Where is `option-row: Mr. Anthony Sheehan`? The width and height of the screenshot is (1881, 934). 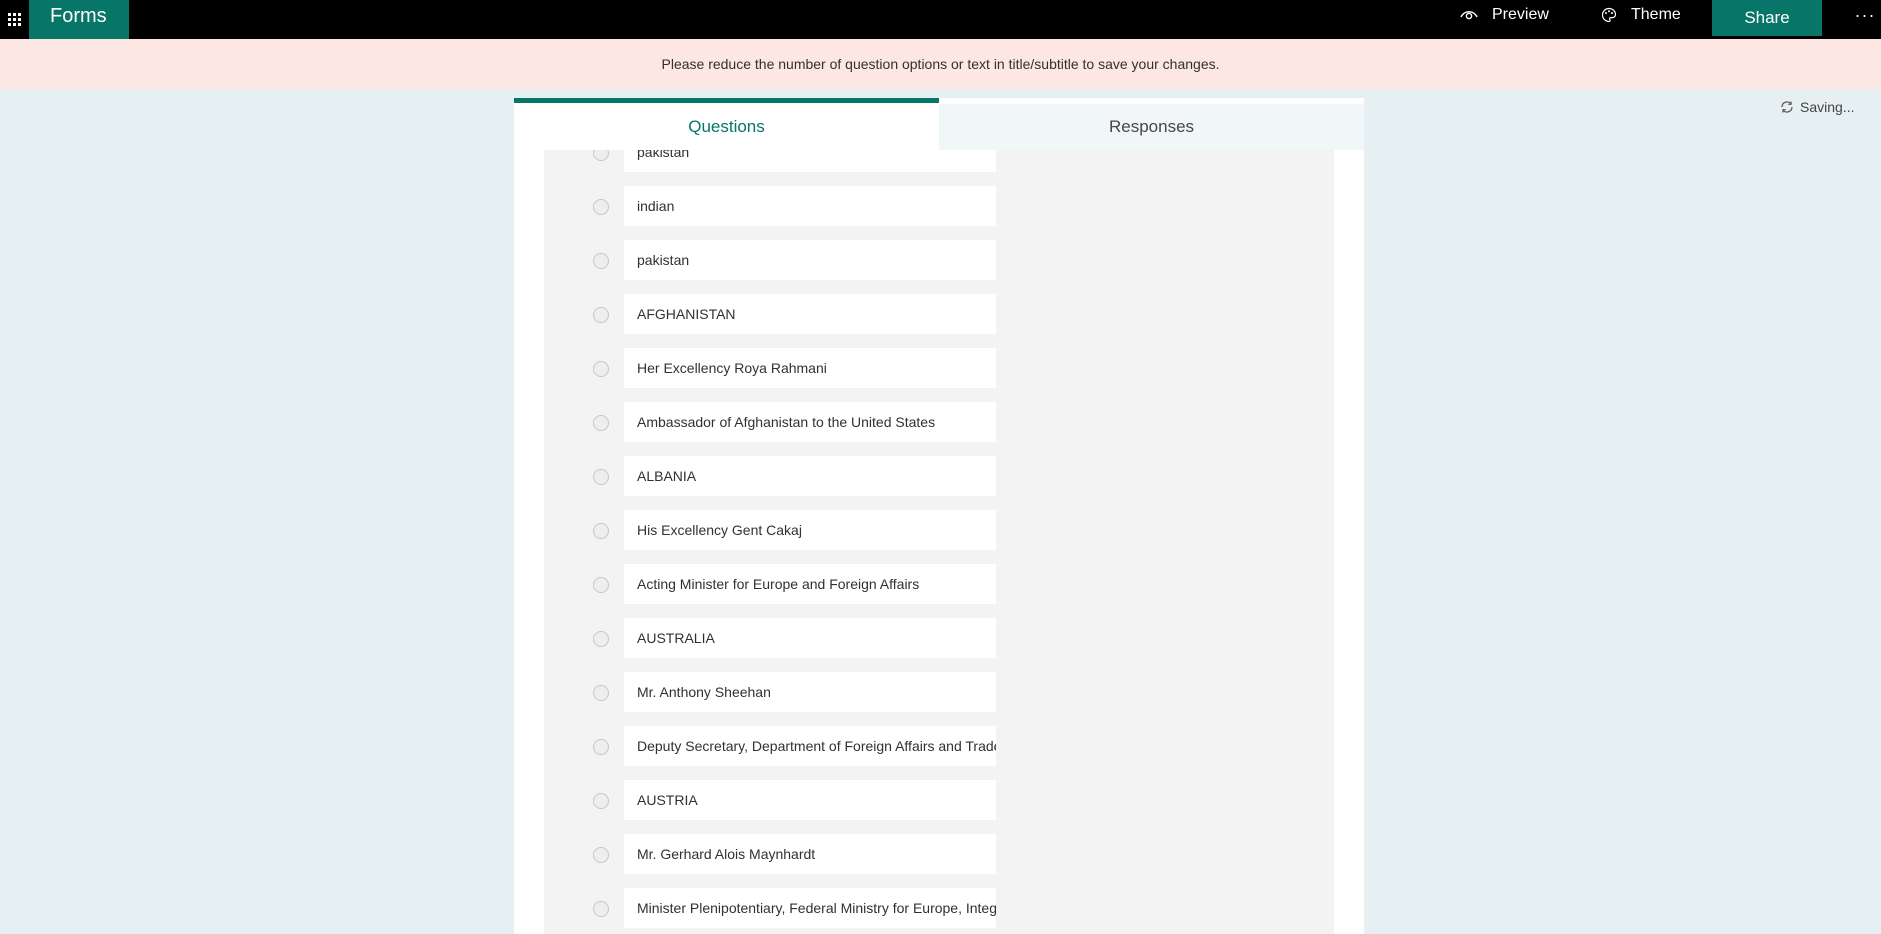
option-row: Mr. Anthony Sheehan is located at coordinates (939, 692).